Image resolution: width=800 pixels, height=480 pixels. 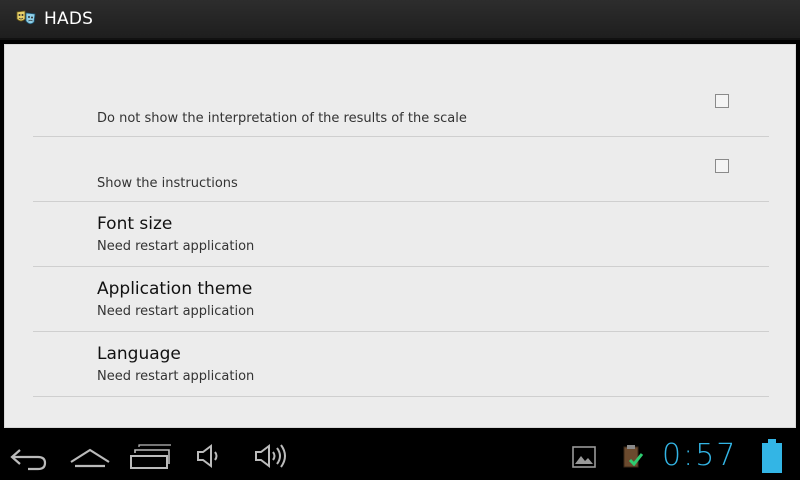 What do you see at coordinates (167, 183) in the screenshot?
I see `pref-show-instructions-label: Show the instructions` at bounding box center [167, 183].